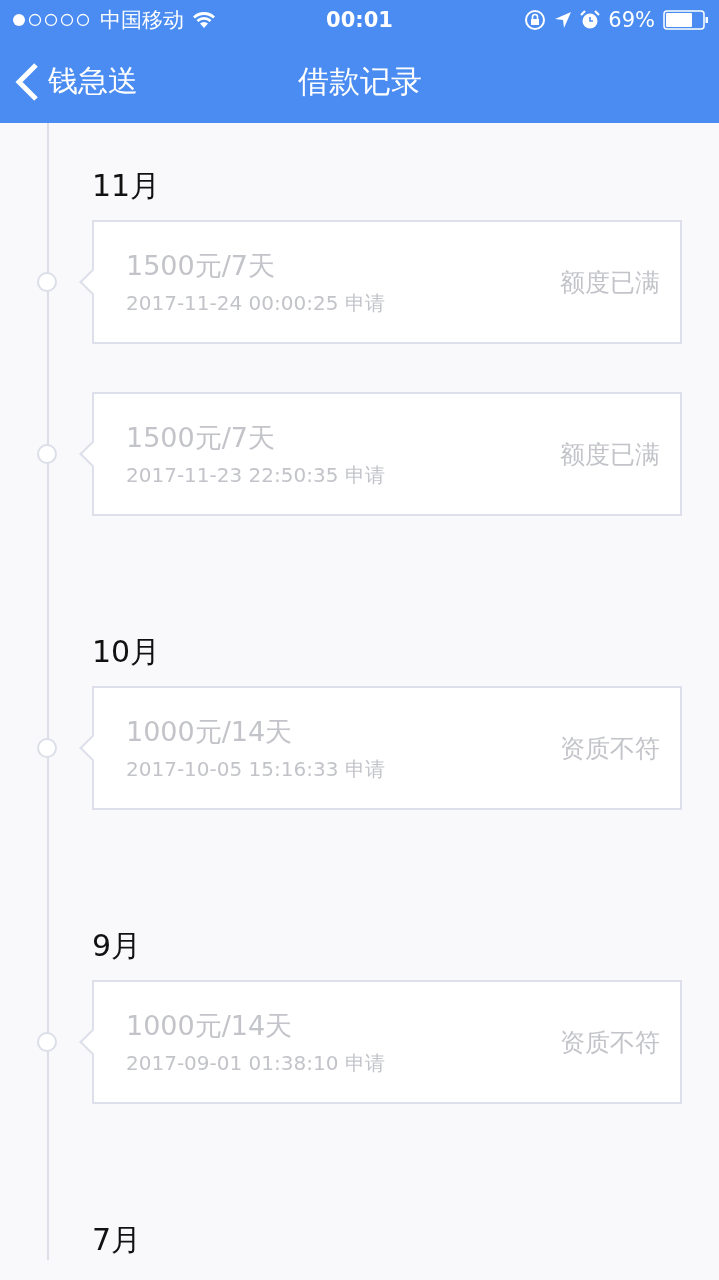 This screenshot has width=719, height=1280. I want to click on rotation-lock-icon, so click(535, 20).